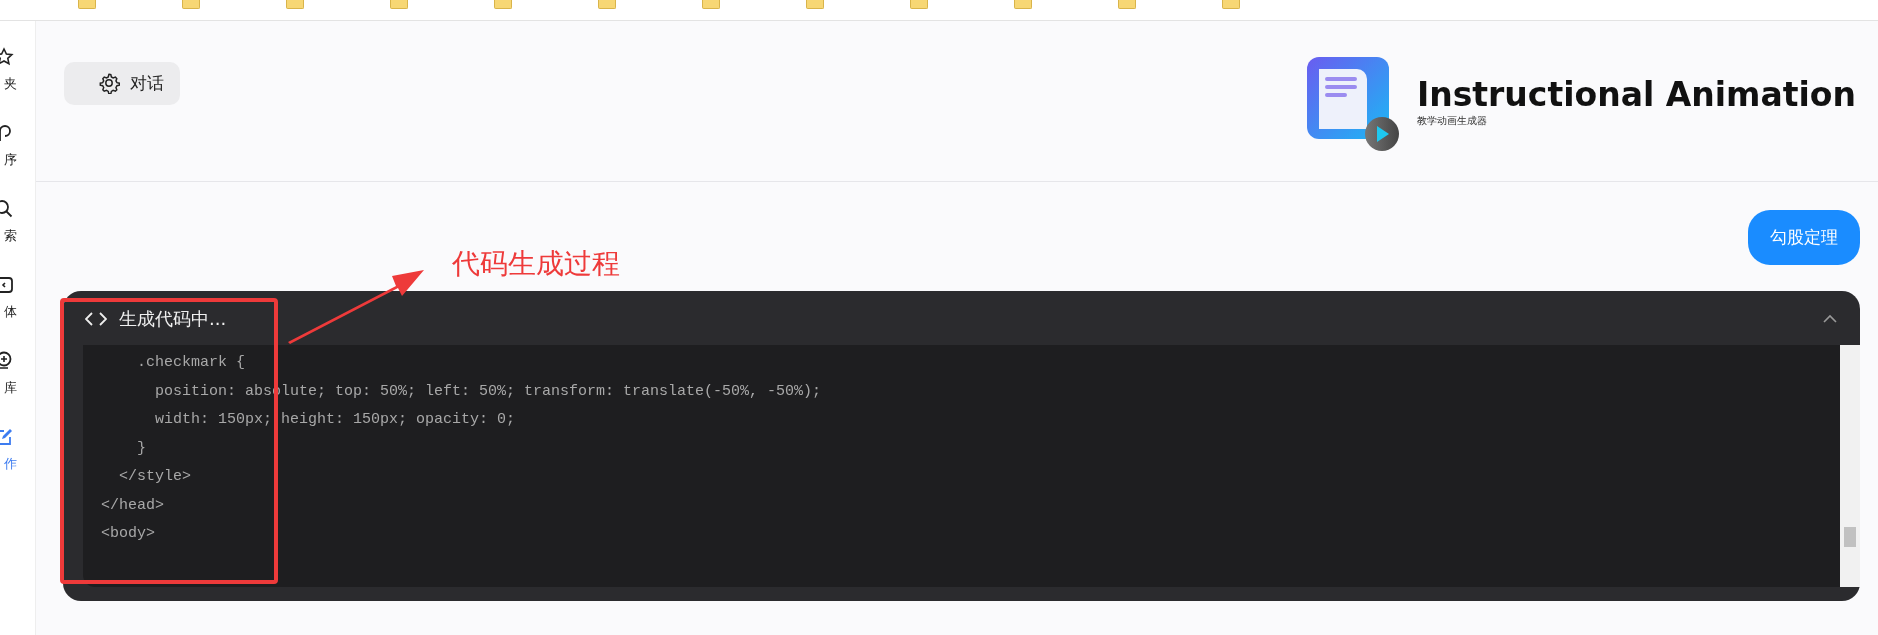  Describe the element at coordinates (191, 362) in the screenshot. I see `code-line: .checkmark {` at that location.